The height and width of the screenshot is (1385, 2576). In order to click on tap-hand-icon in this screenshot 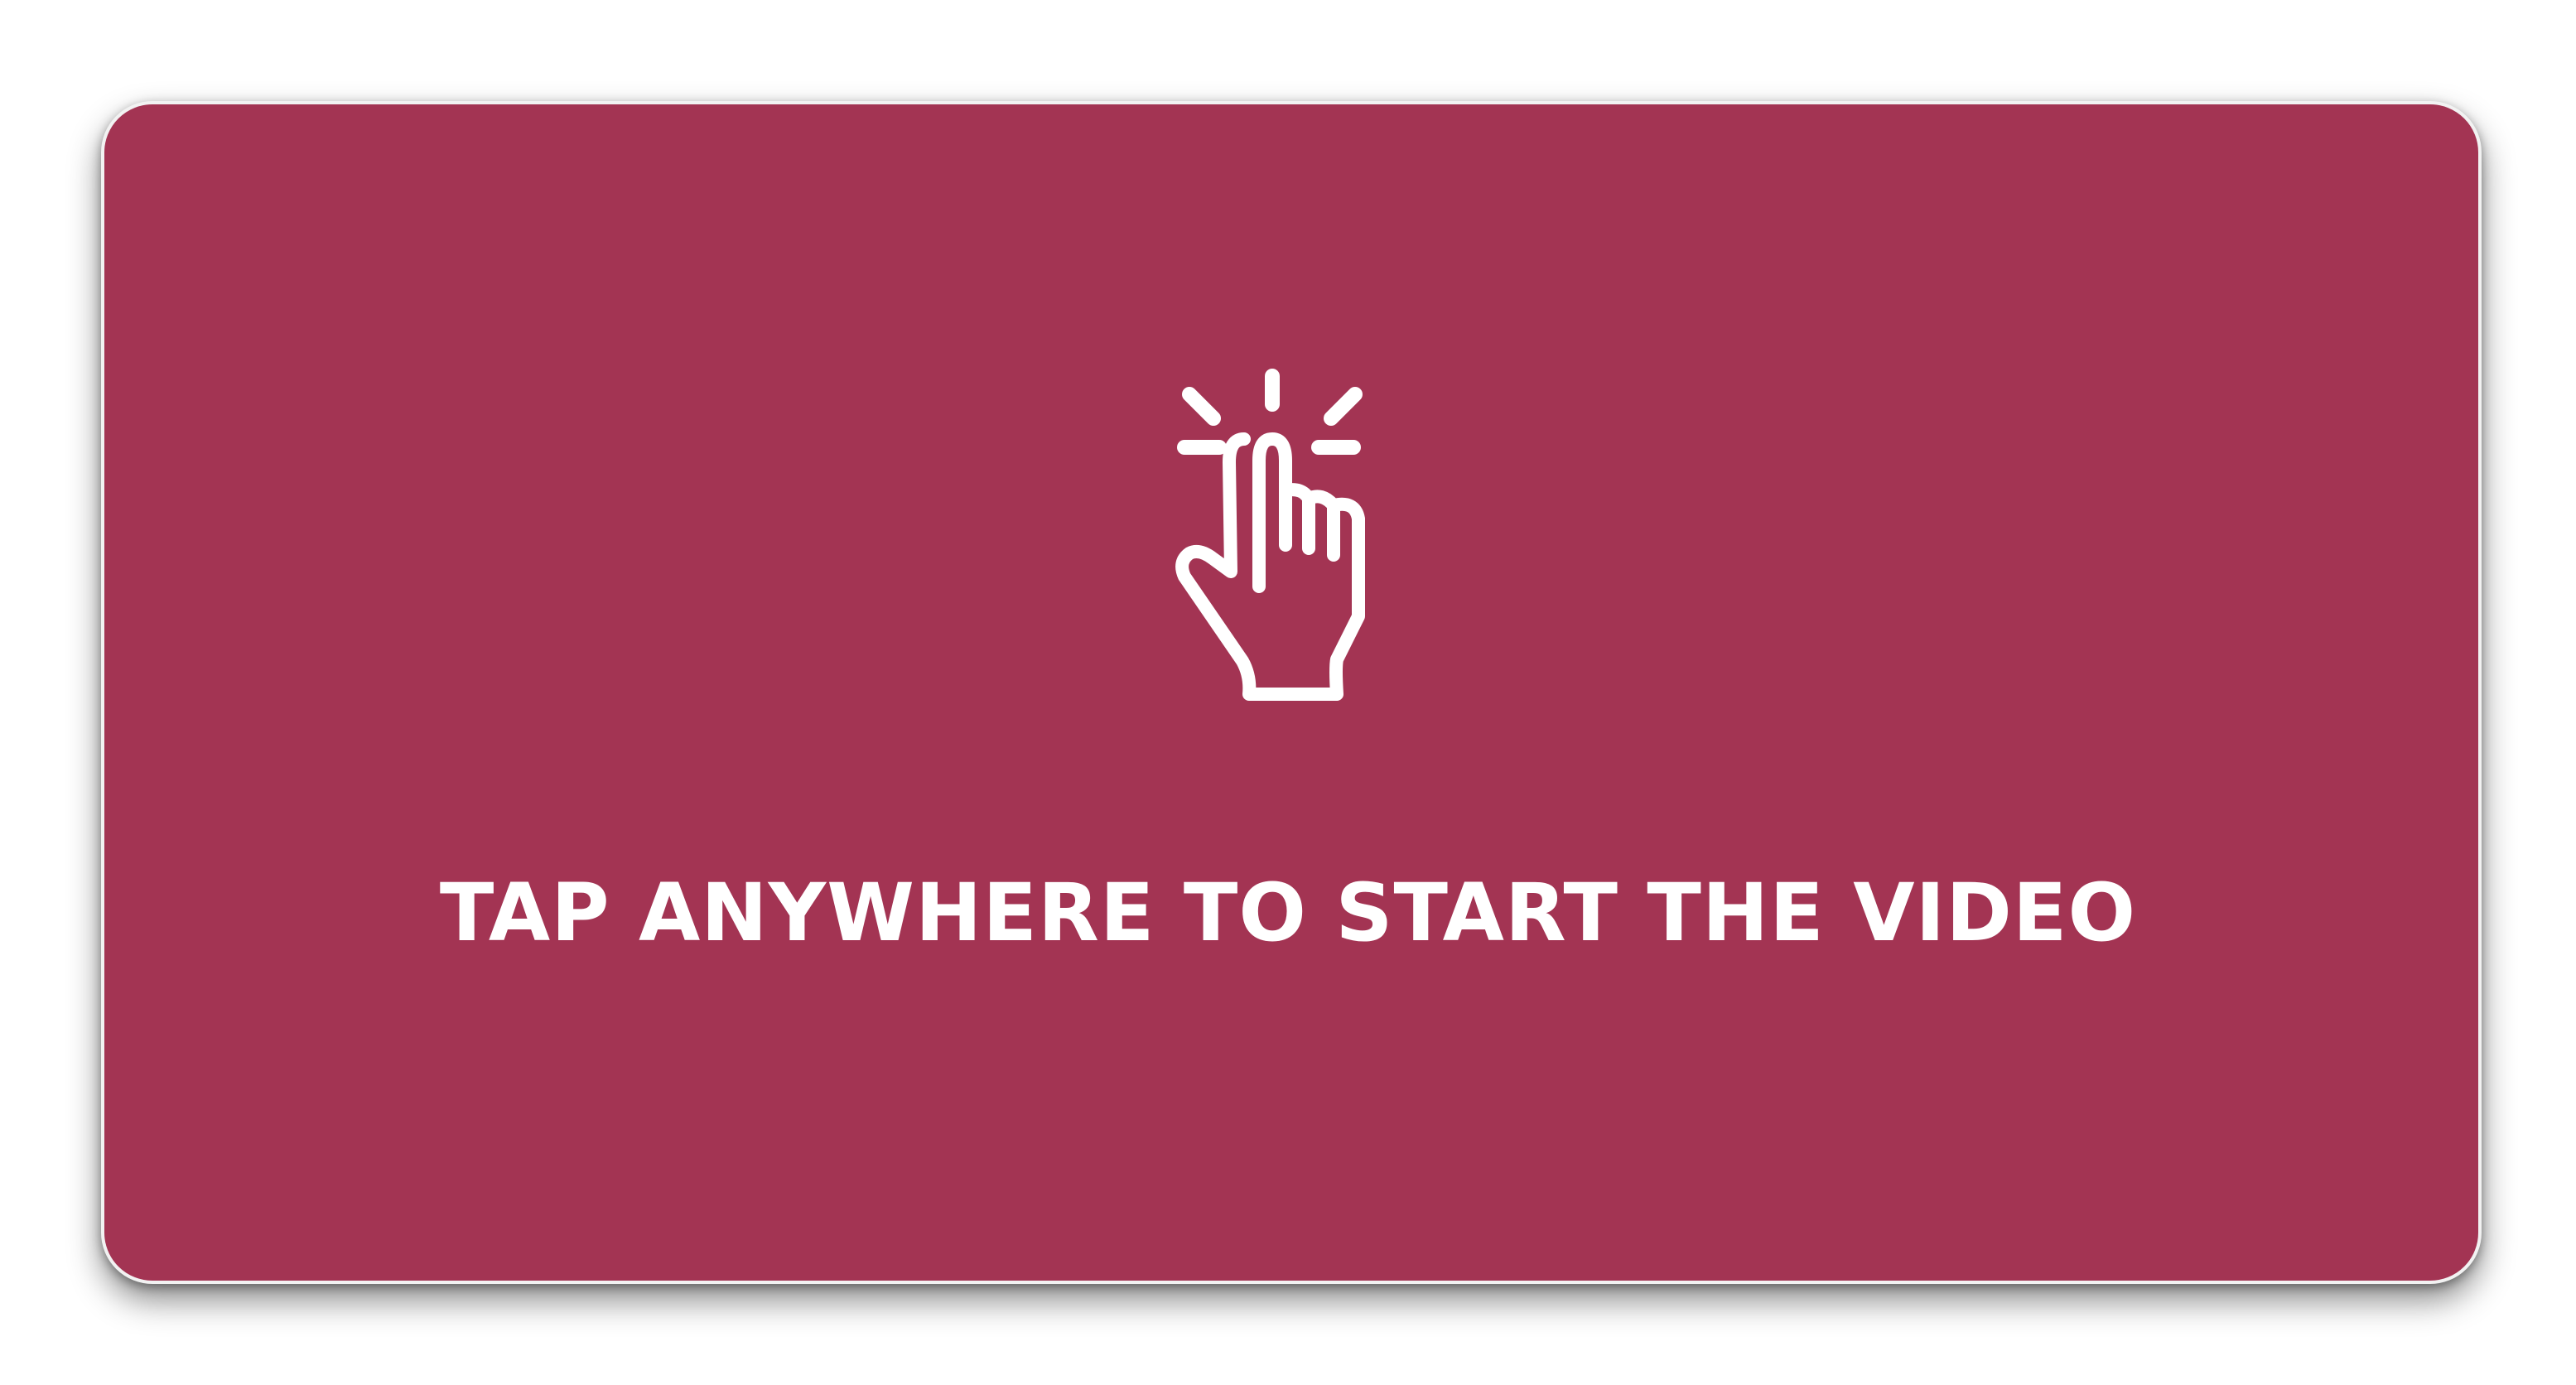, I will do `click(1288, 535)`.